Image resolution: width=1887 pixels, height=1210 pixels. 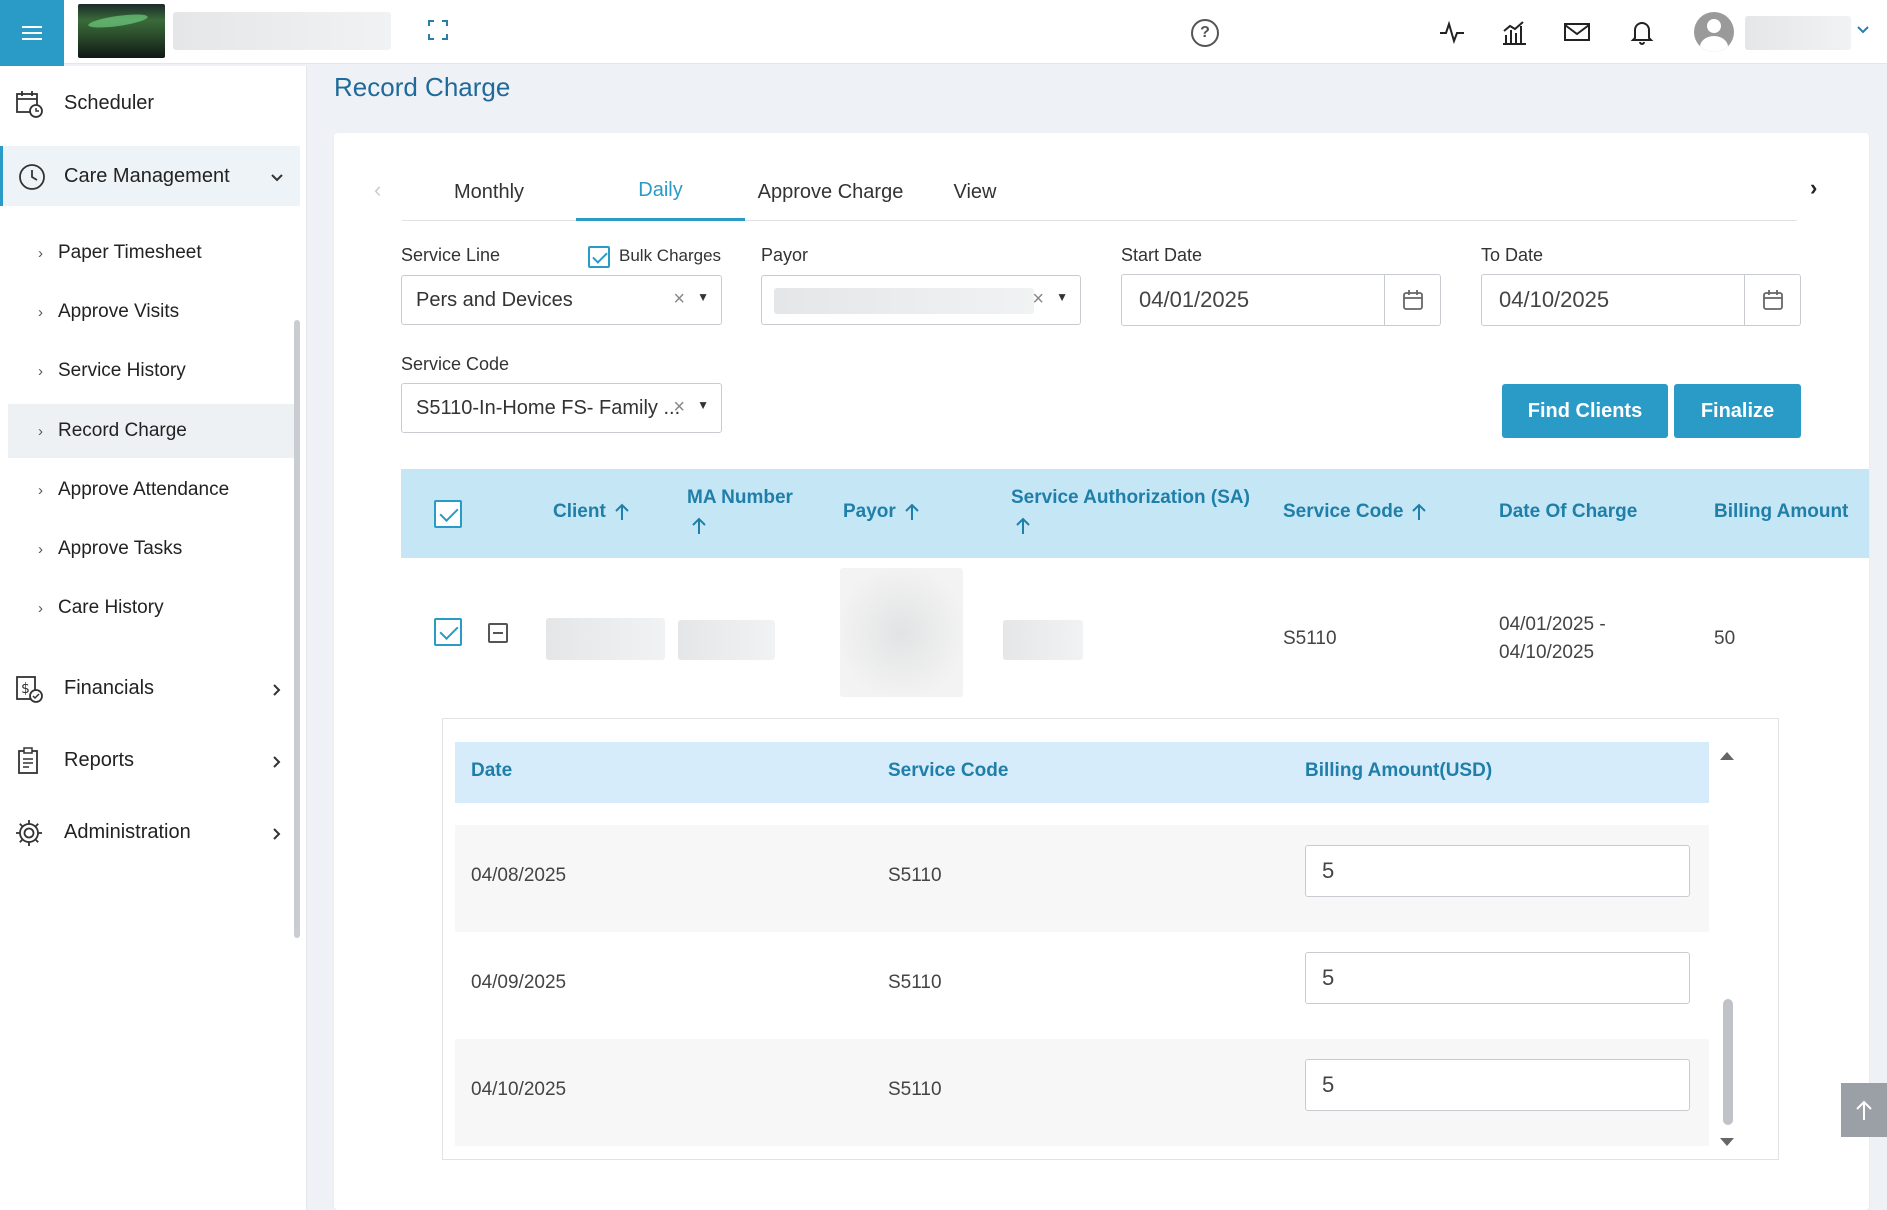 What do you see at coordinates (1328, 1084) in the screenshot?
I see `billing-amount-value: 5` at bounding box center [1328, 1084].